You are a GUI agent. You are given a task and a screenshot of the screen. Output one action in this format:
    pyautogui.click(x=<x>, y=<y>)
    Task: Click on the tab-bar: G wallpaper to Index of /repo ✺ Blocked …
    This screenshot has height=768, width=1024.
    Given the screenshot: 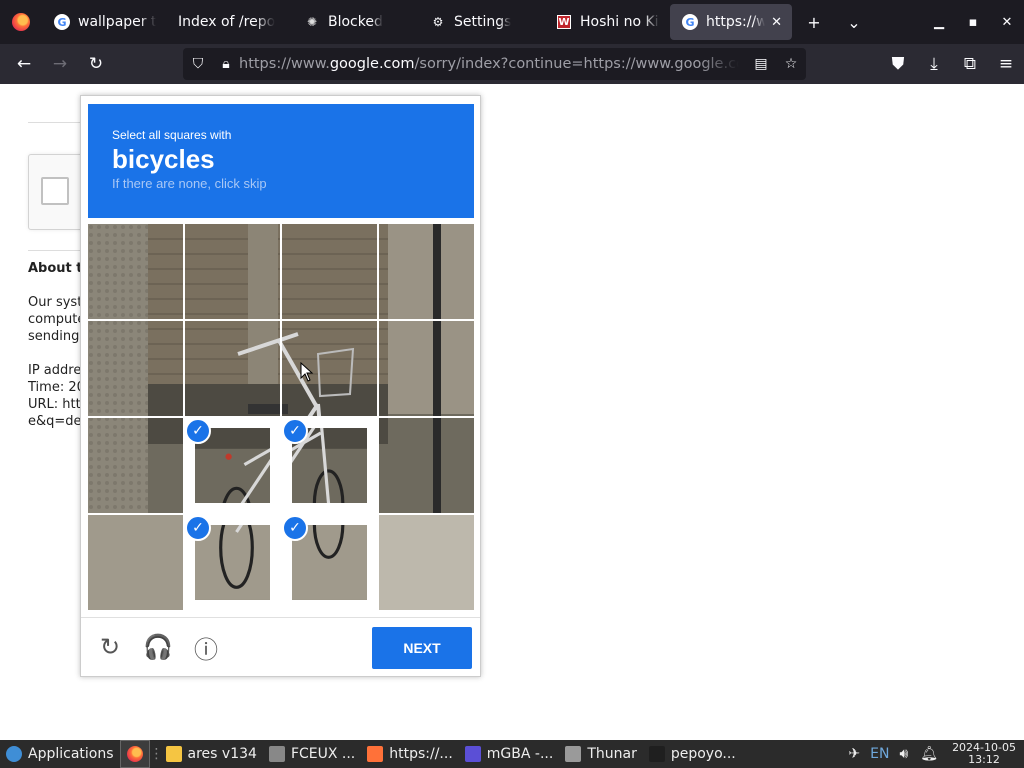 What is the action you would take?
    pyautogui.click(x=512, y=22)
    